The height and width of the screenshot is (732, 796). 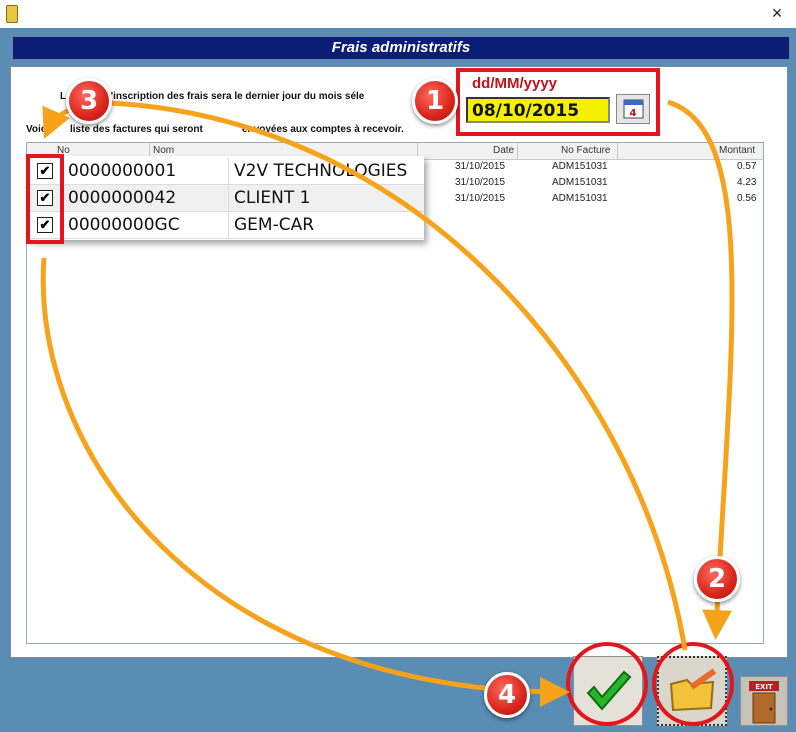 I want to click on row-no: 0000000042, so click(x=122, y=198).